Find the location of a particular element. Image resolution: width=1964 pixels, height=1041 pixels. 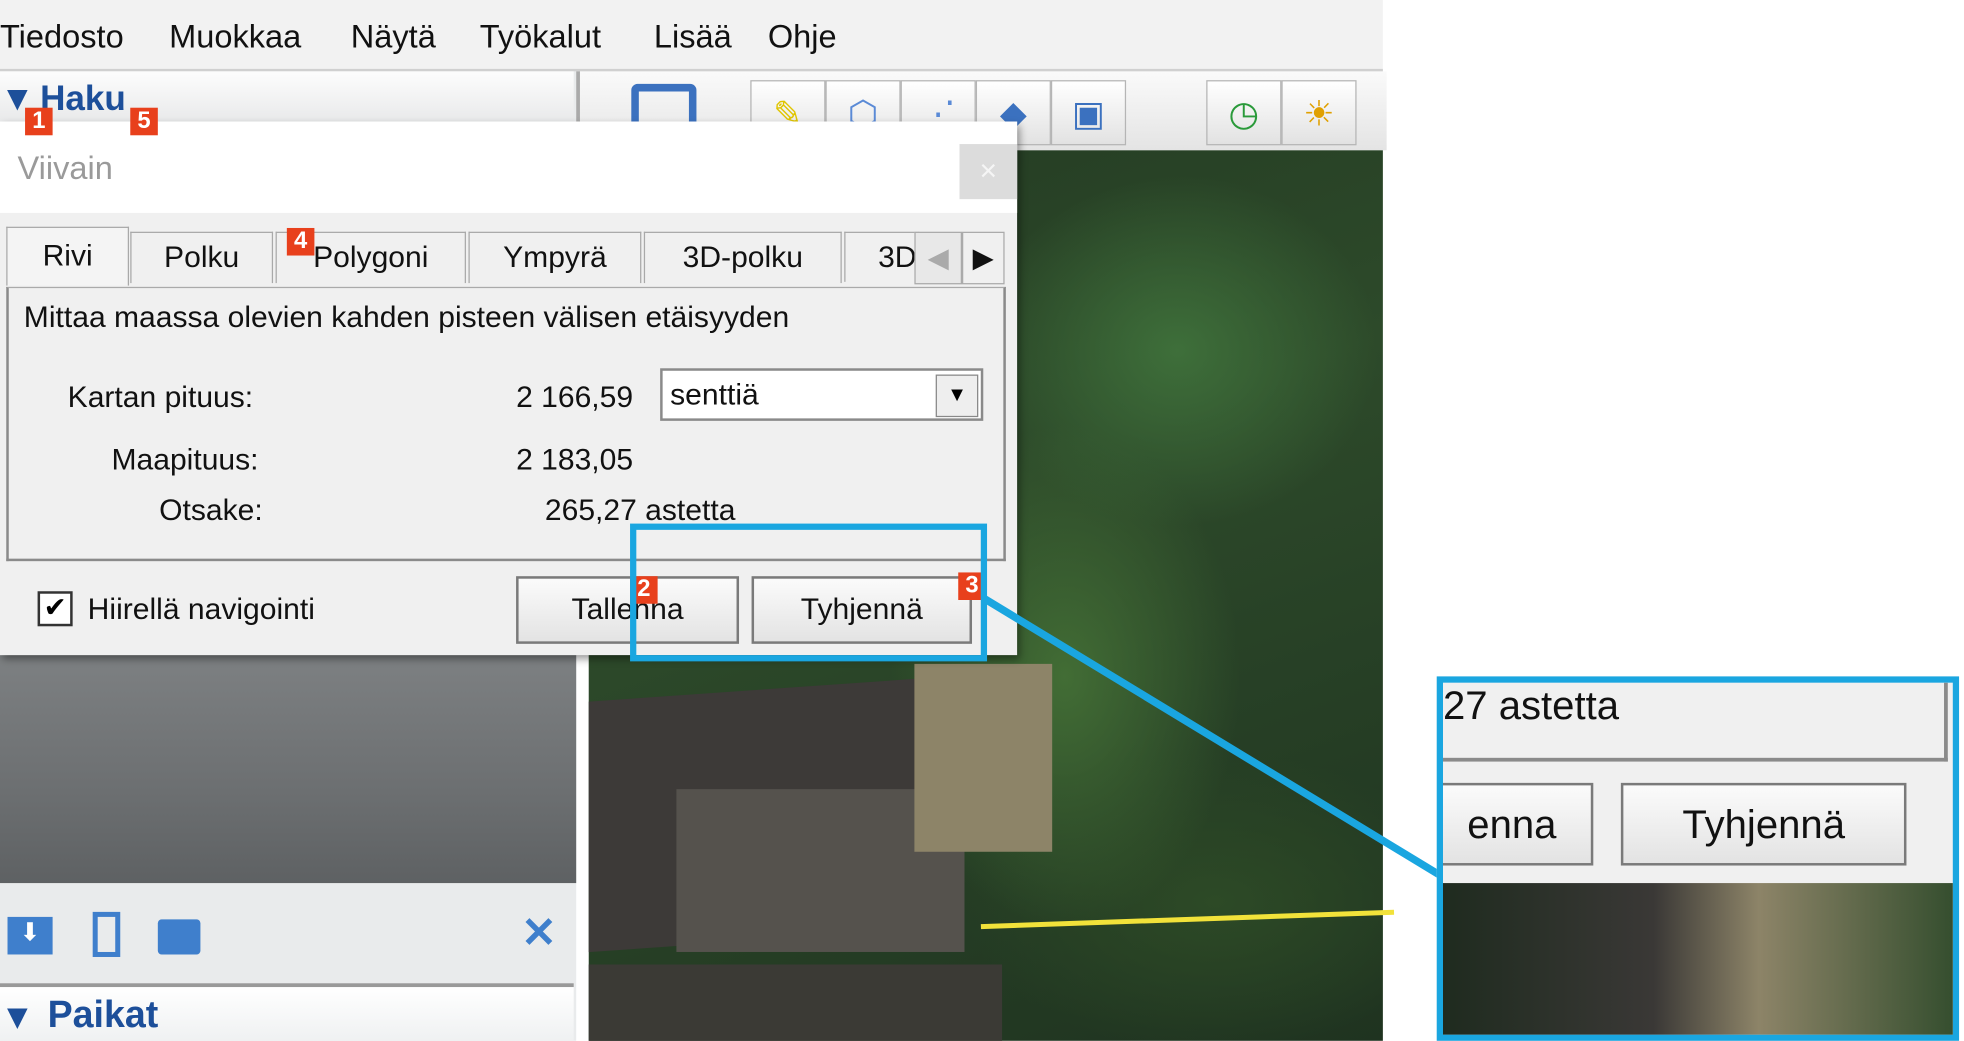

magnified-heading-fragment: 27 astetta is located at coordinates (1531, 705).